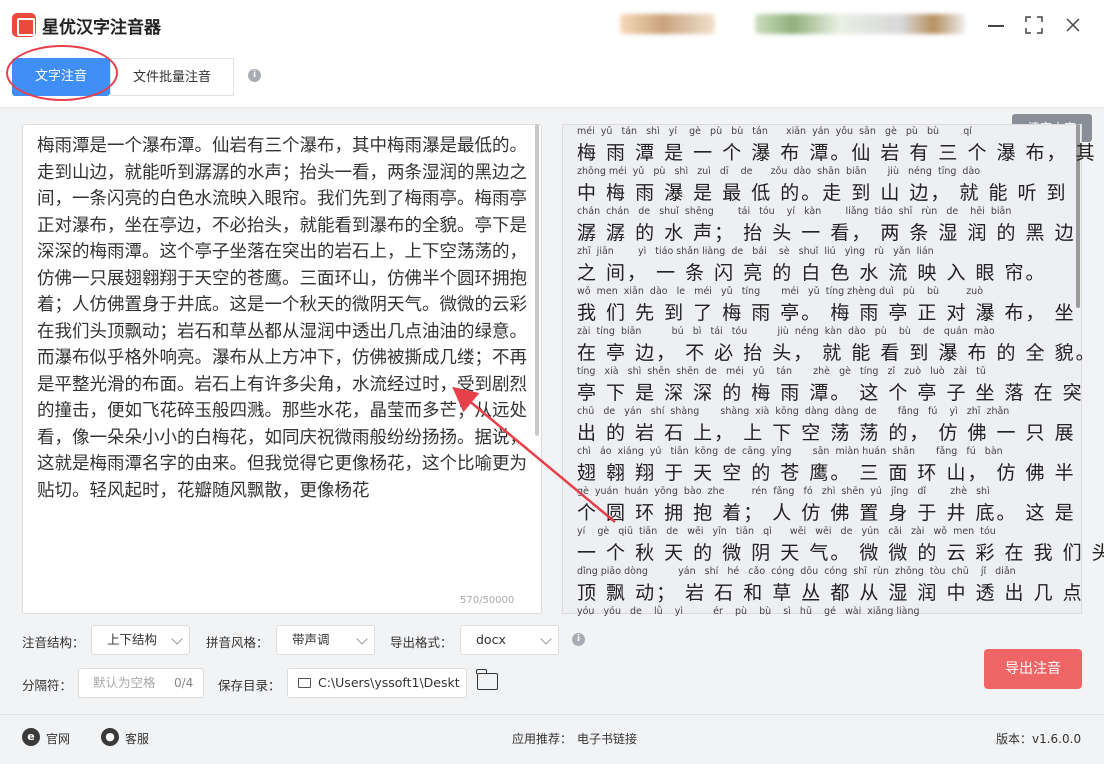 This screenshot has height=764, width=1104. I want to click on hanzi-line: 我 们 先 到 了 梅 雨 亭。 梅 雨 亭 正 对 瀑 布， 坐, so click(826, 313).